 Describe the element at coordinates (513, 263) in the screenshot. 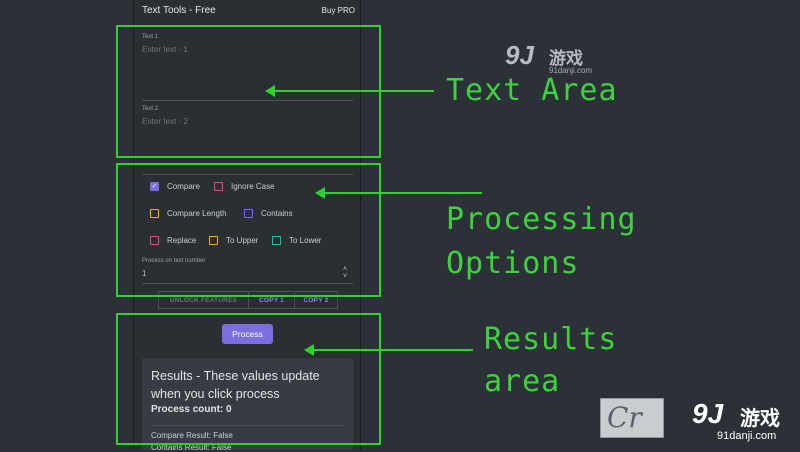

I see `processing-annotation-line2: Options` at that location.